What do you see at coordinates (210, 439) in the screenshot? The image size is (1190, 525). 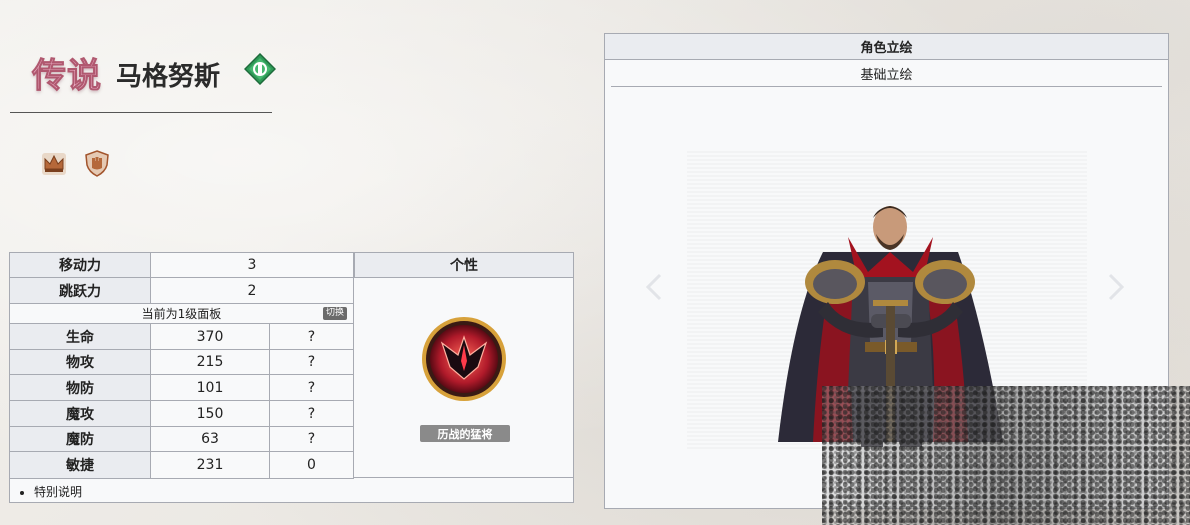 I see `stat-value-mdef: 63` at bounding box center [210, 439].